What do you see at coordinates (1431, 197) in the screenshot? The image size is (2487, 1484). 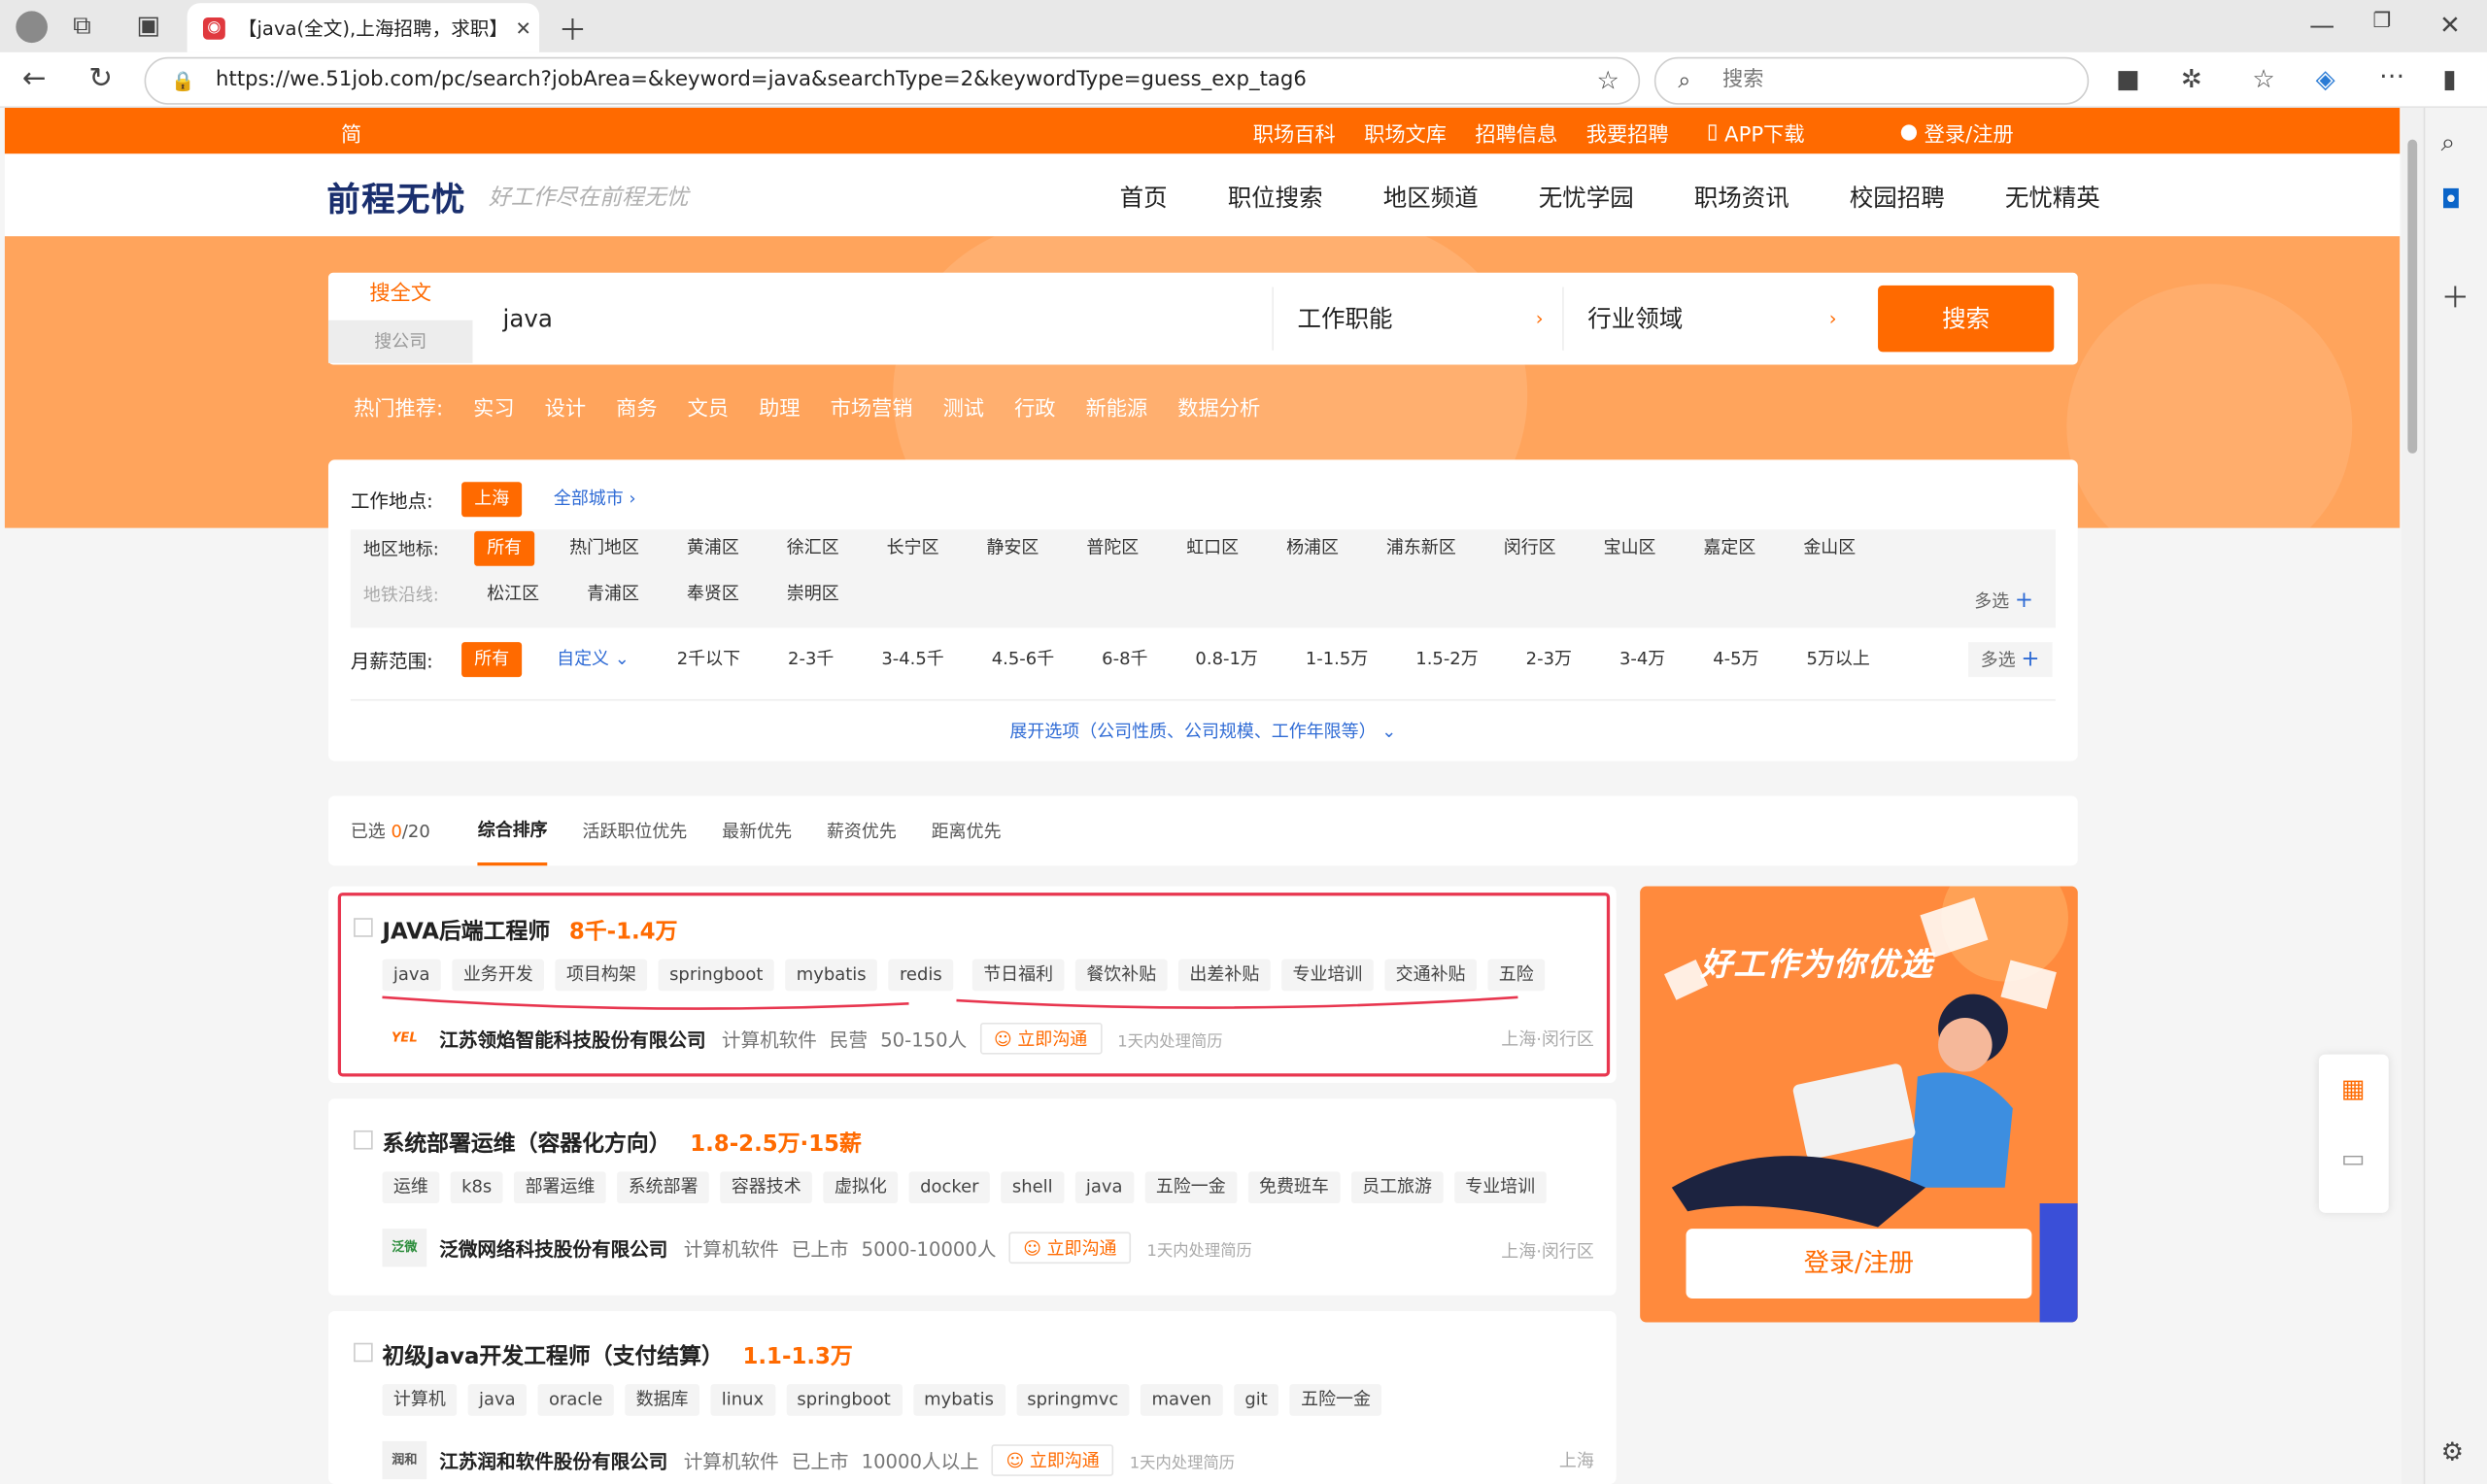 I see `nav-region: 地区频道` at bounding box center [1431, 197].